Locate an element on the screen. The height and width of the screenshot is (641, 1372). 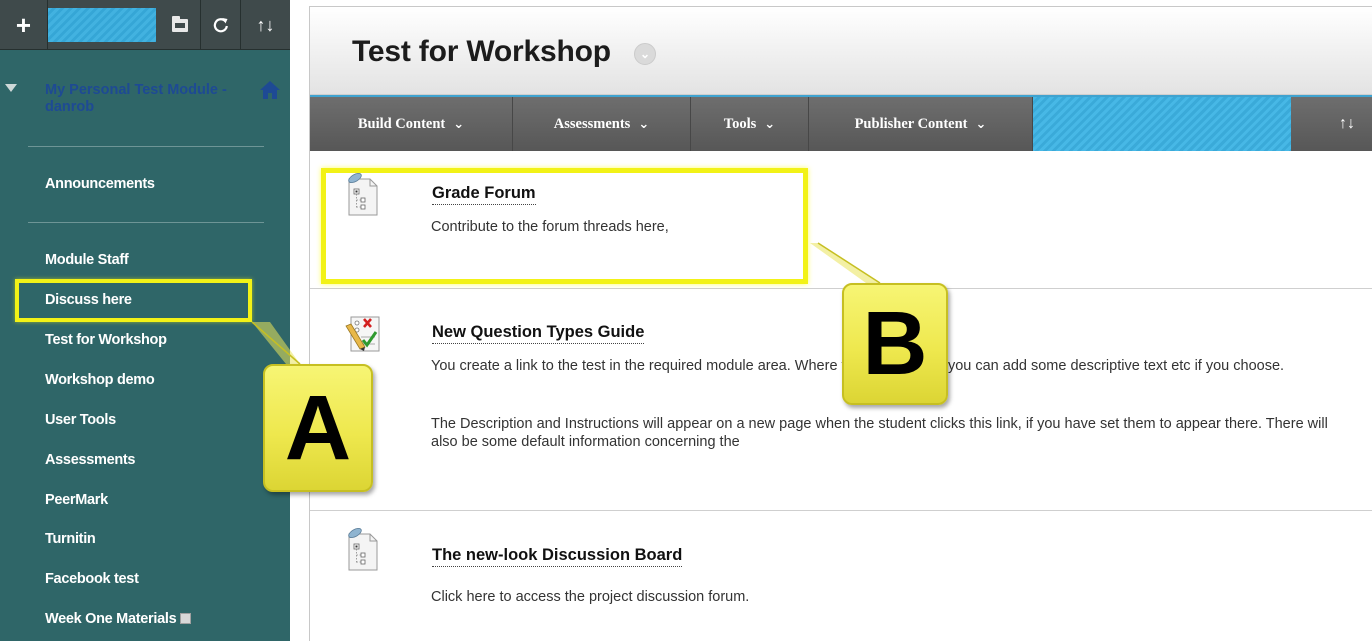
sidebar-item-user-tools: User Tools is located at coordinates (80, 420).